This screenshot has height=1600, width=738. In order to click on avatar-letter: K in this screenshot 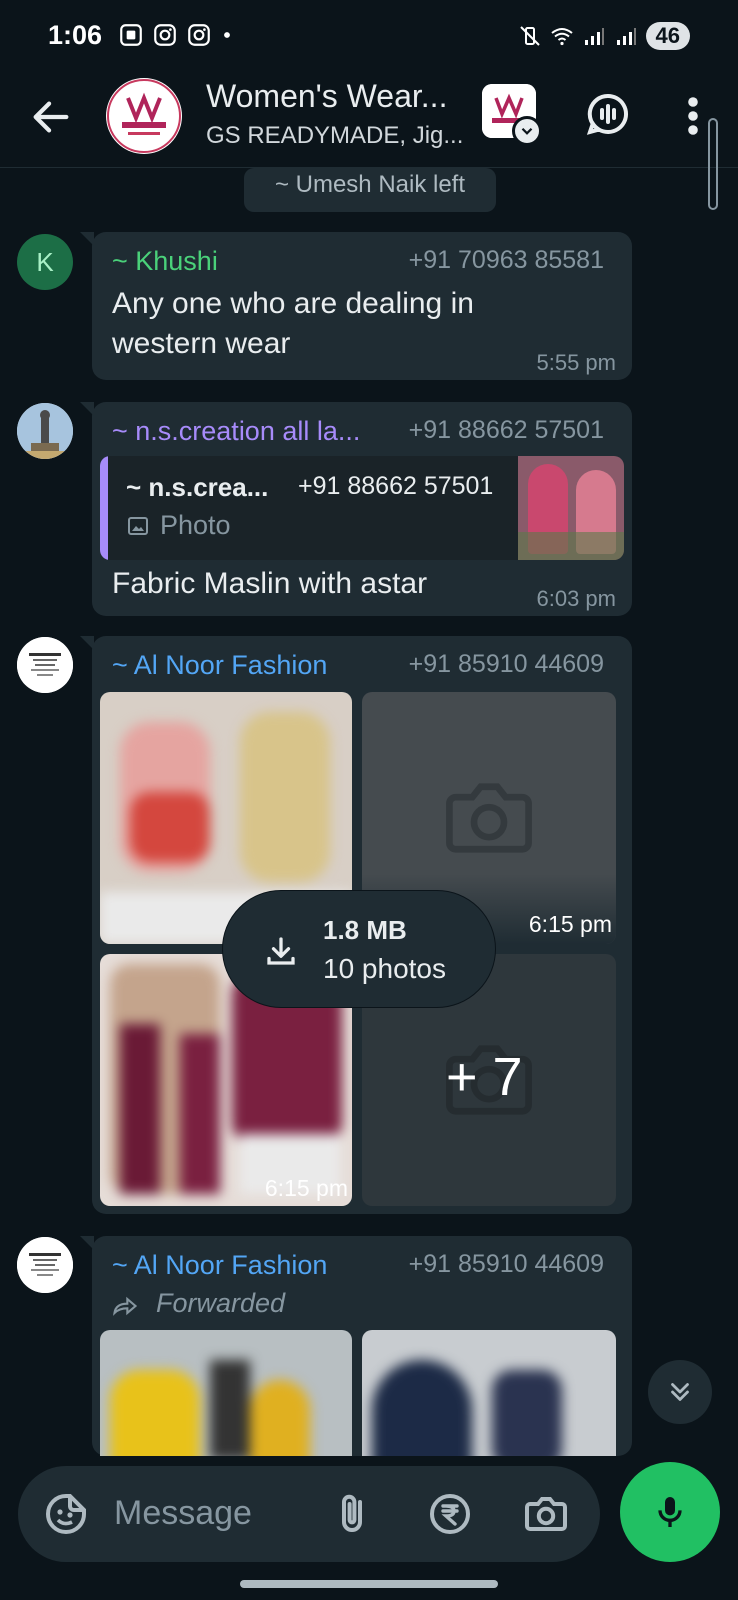, I will do `click(45, 261)`.